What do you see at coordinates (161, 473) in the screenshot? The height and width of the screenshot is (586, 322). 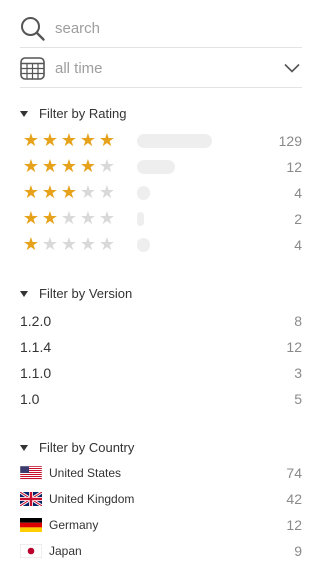 I see `country-filter-row: United States 74` at bounding box center [161, 473].